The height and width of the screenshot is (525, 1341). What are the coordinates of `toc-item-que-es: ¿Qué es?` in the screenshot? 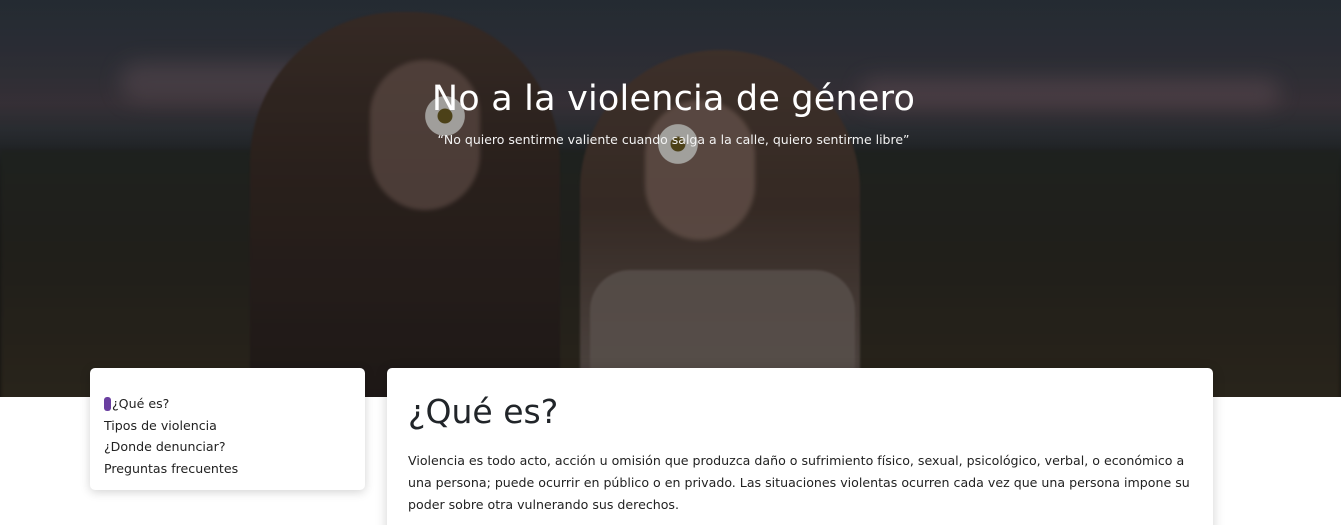 It's located at (227, 404).